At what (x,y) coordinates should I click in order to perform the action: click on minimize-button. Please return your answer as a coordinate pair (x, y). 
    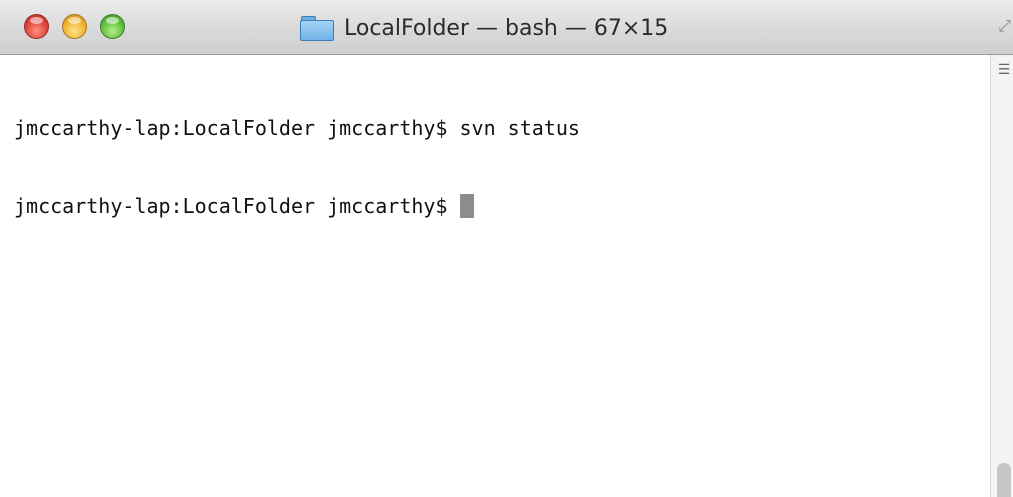
    Looking at the image, I should click on (74, 26).